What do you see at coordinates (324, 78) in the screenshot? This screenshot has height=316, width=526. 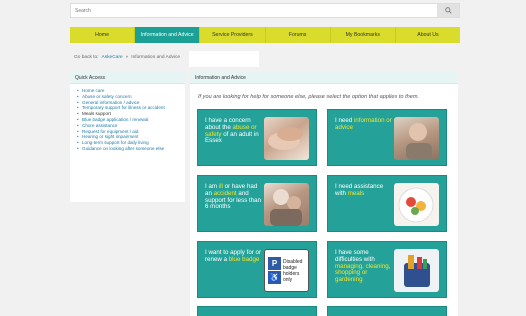 I see `main-panel-title: Information and Advice` at bounding box center [324, 78].